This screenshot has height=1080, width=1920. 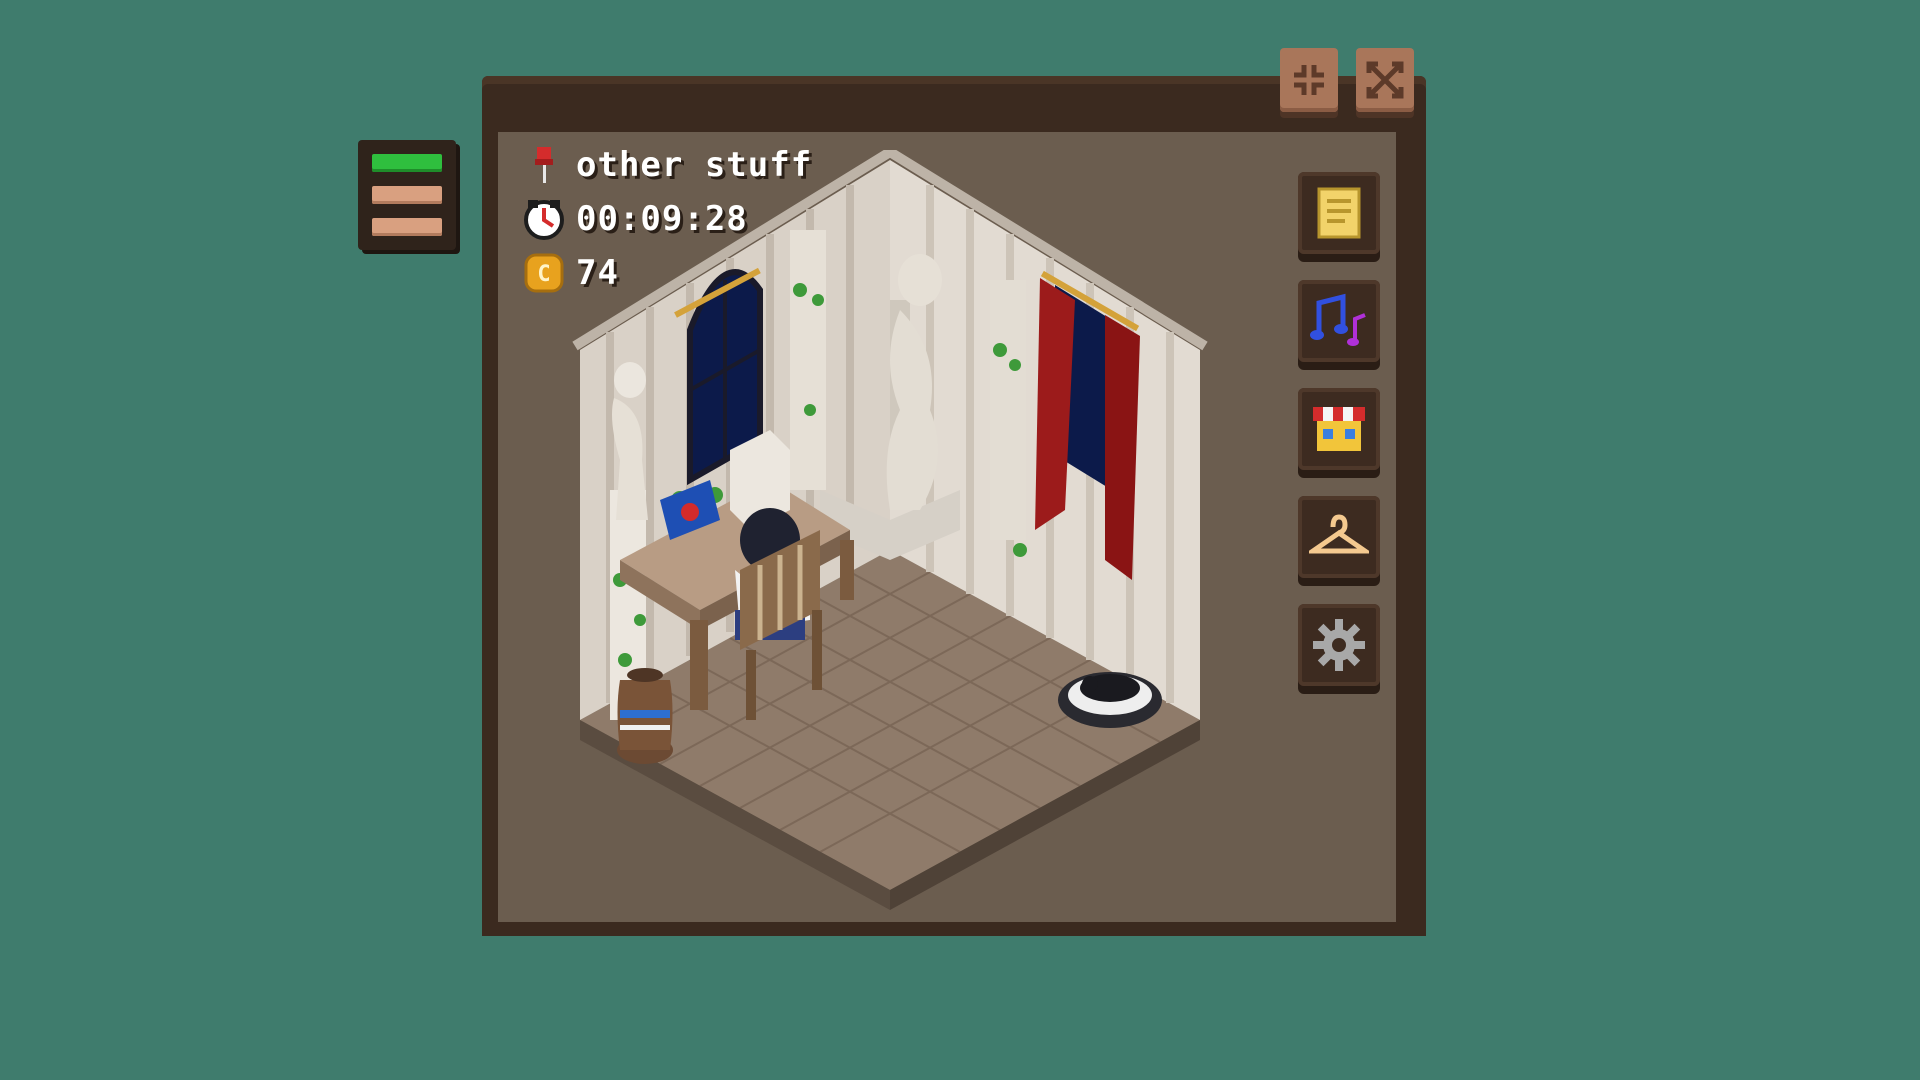 I want to click on wardrobe-button, so click(x=1339, y=537).